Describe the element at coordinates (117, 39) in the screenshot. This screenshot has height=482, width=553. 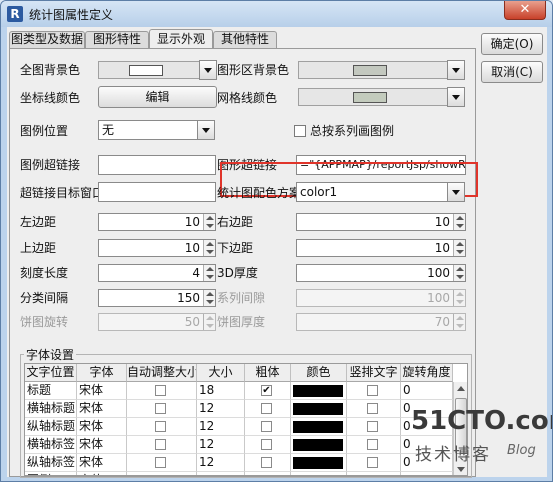
I see `tab-graph-features: 图形特性` at that location.